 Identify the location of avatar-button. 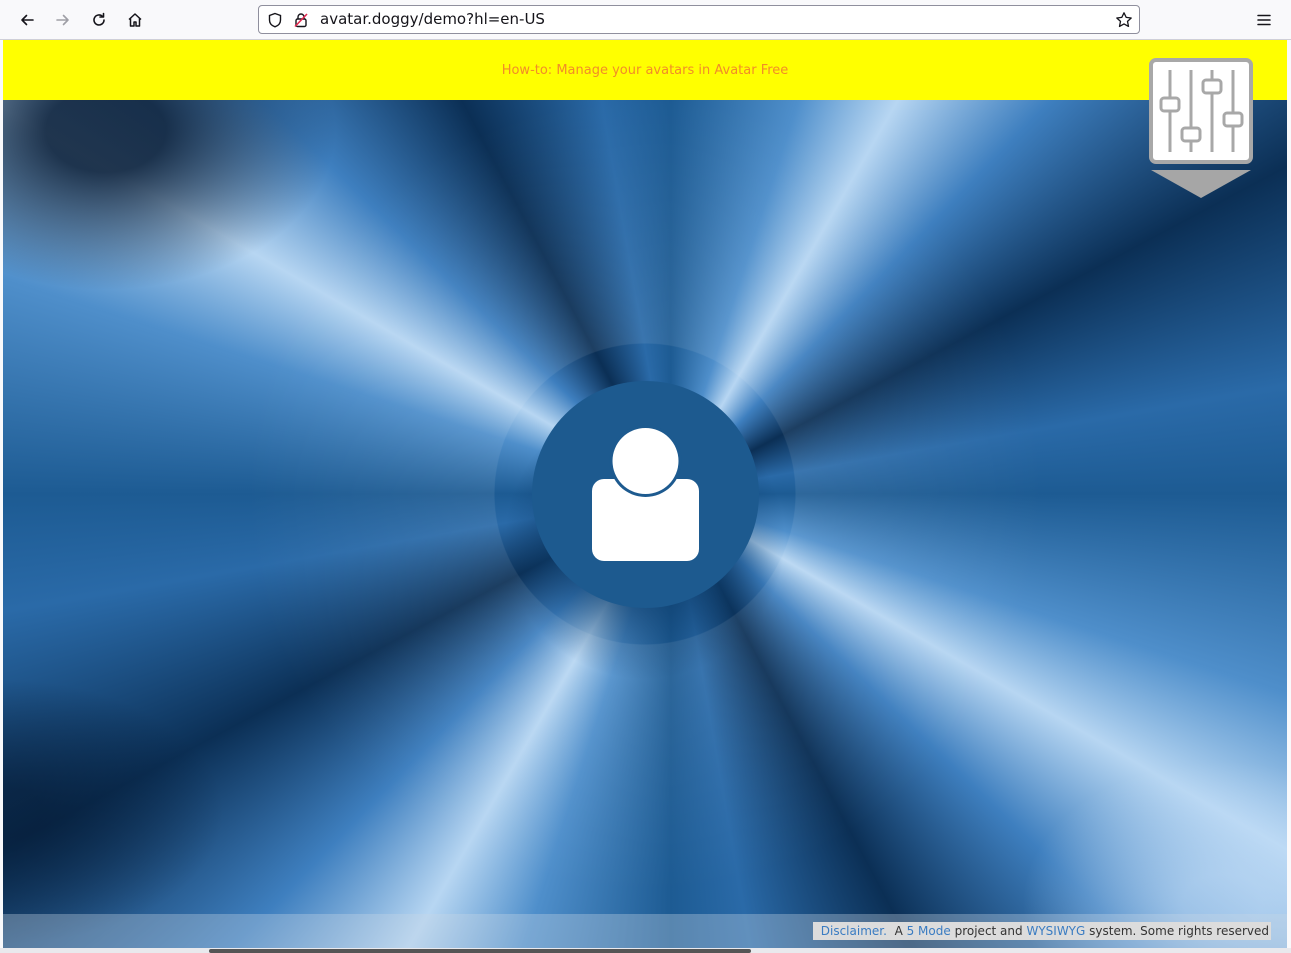
(645, 494).